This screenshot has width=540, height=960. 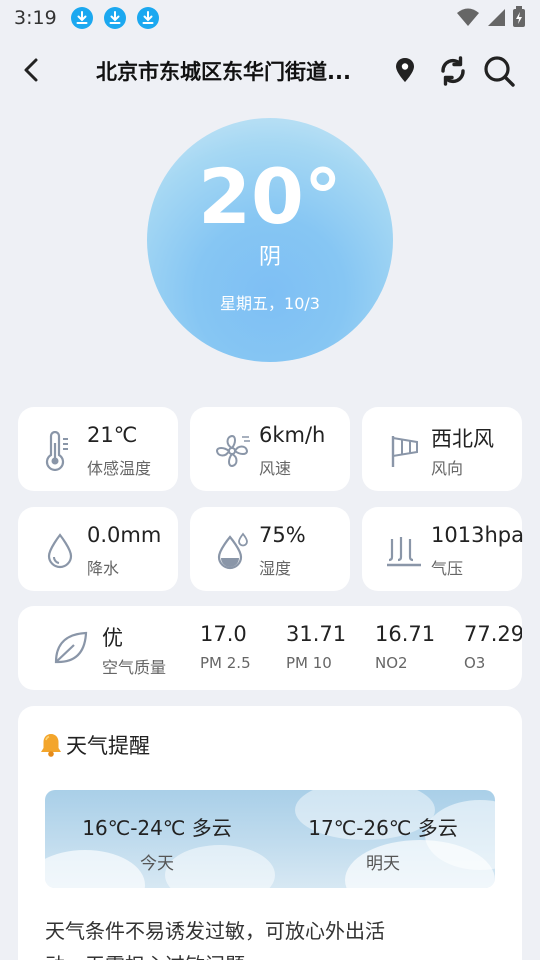 What do you see at coordinates (112, 435) in the screenshot?
I see `feels-like-value: 21℃` at bounding box center [112, 435].